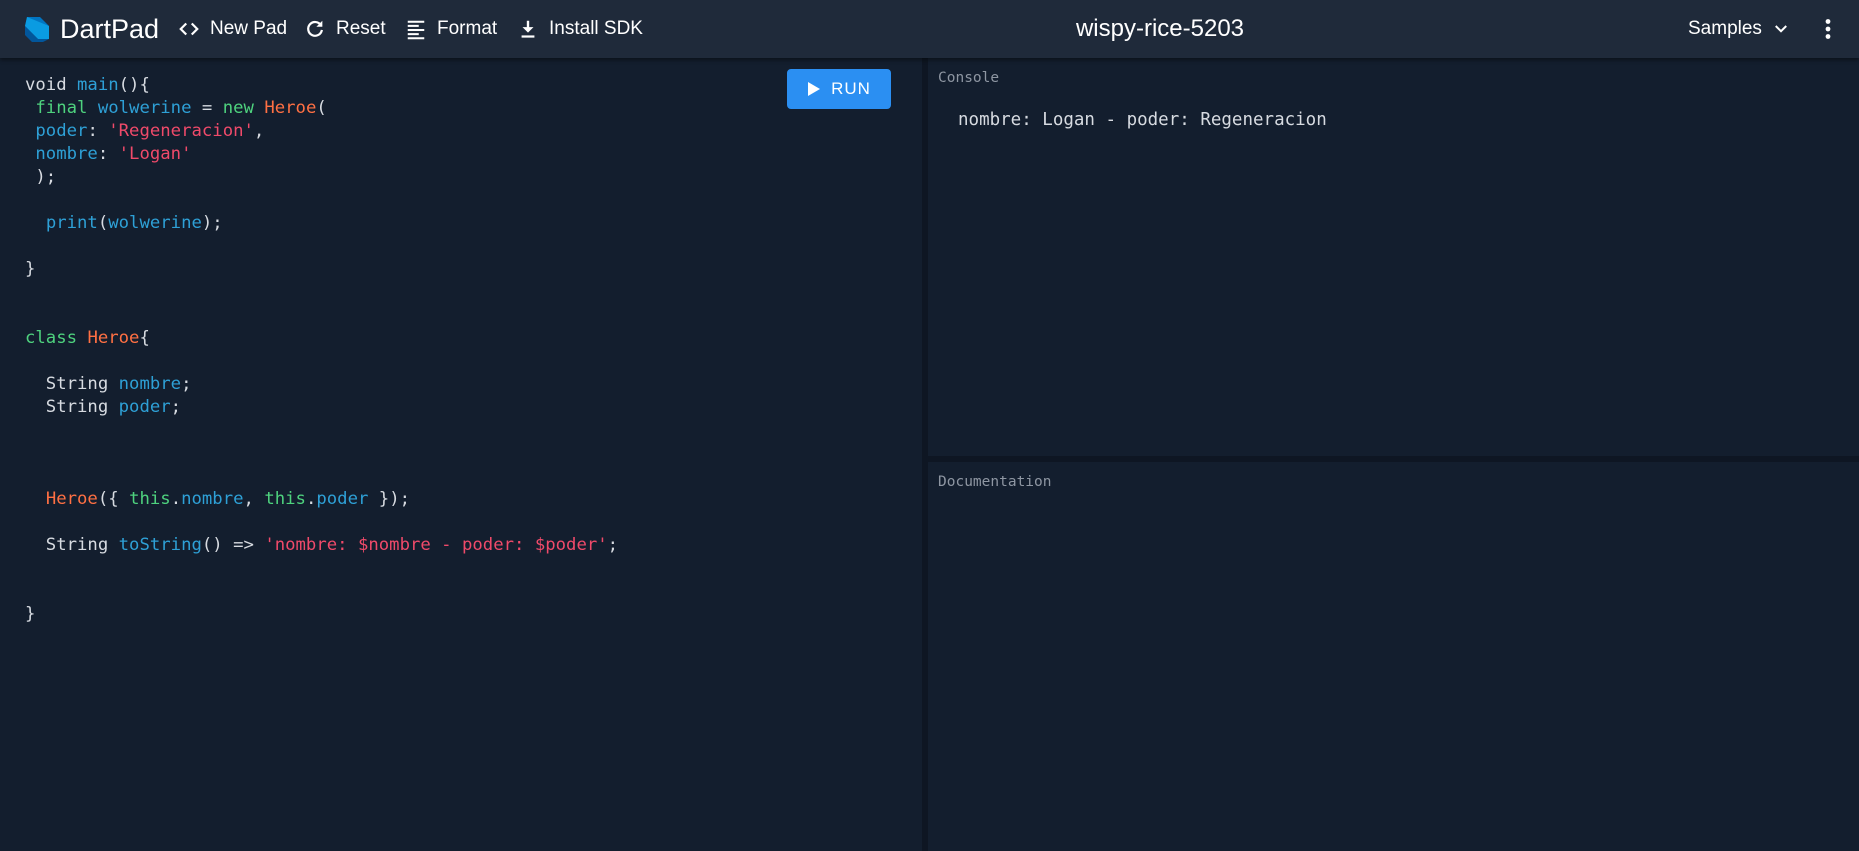  I want to click on reset-button: Reset, so click(345, 29).